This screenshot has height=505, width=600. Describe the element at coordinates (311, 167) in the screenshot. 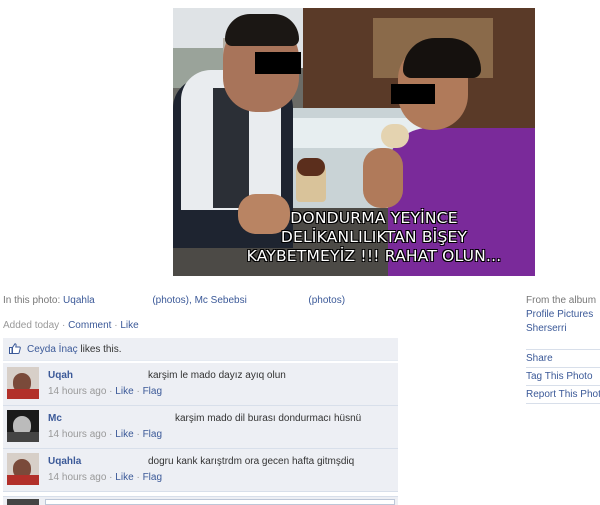

I see `ice-cream-scoop` at that location.